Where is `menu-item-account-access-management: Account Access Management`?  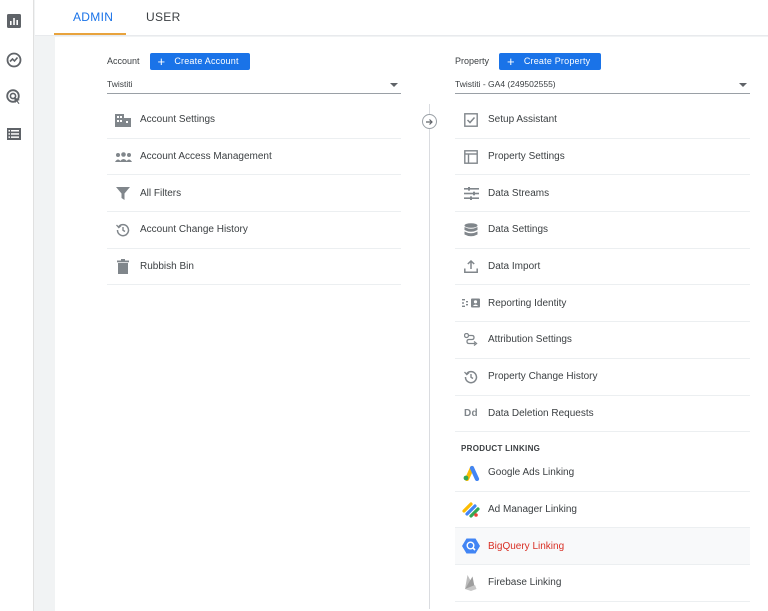
menu-item-account-access-management: Account Access Management is located at coordinates (254, 157).